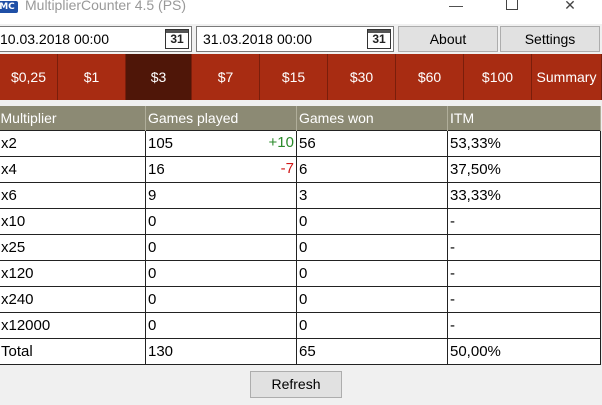 This screenshot has width=602, height=405. I want to click on title-bar: MC MultiplierCounter 4.5 (PS) — ✕, so click(301, 12).